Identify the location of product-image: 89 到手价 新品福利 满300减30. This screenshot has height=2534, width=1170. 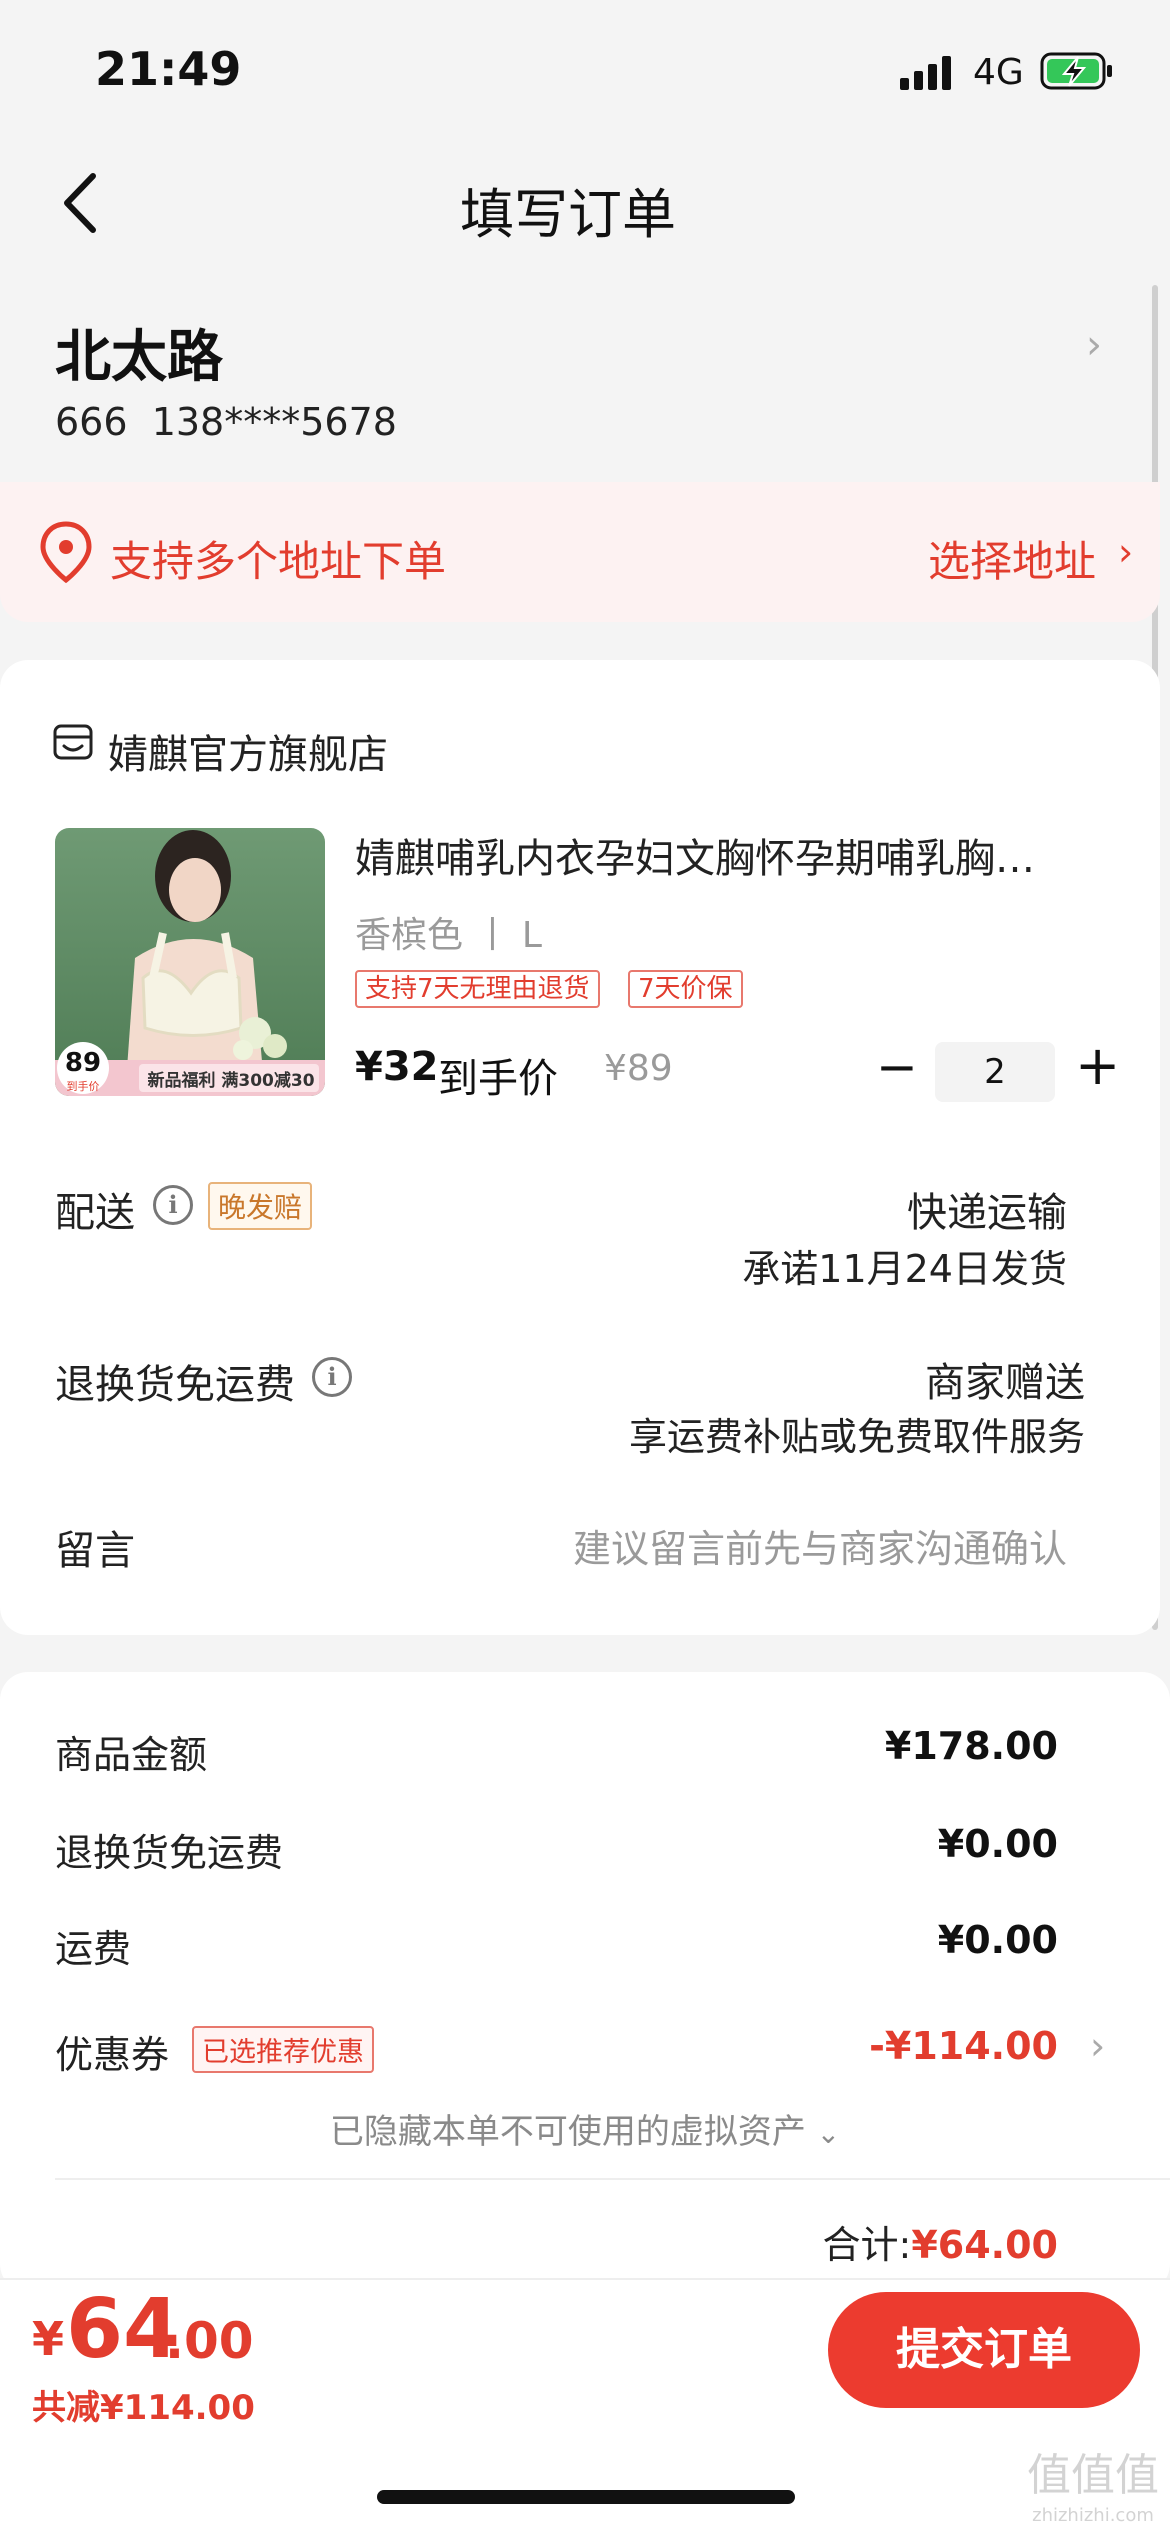
(190, 962).